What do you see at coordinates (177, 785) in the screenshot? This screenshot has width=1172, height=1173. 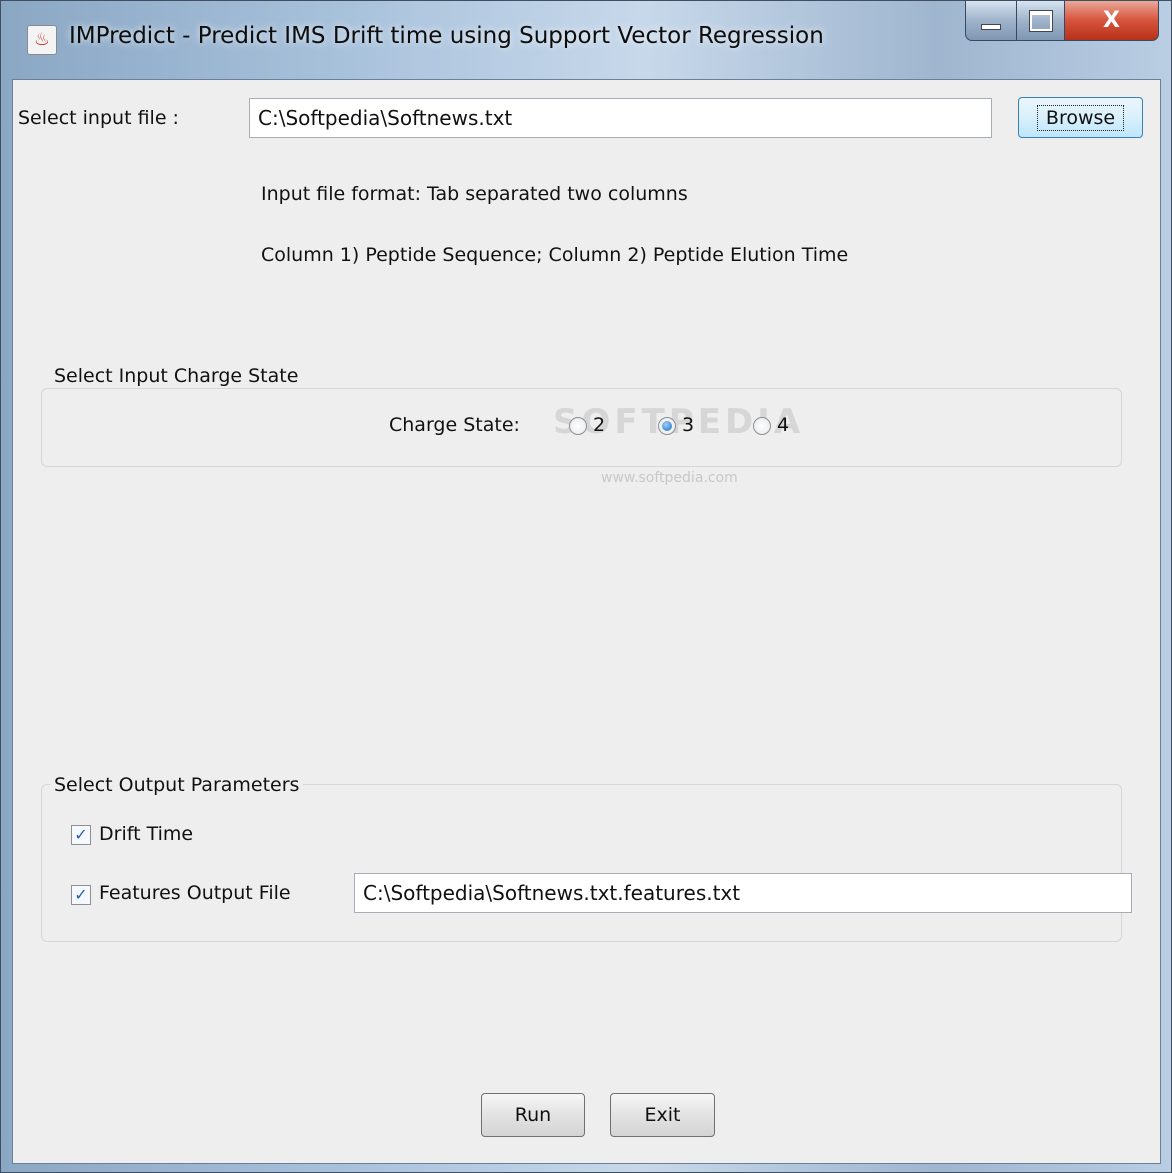 I see `output-parameters-group-title: Select Output Parameters` at bounding box center [177, 785].